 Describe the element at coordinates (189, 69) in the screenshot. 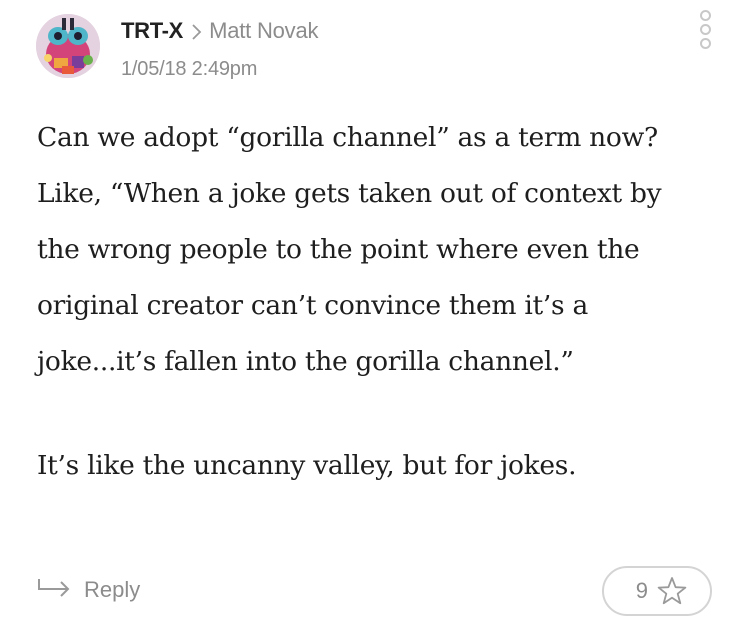

I see `comment-timestamp: 1/05/18 2:49pm` at that location.